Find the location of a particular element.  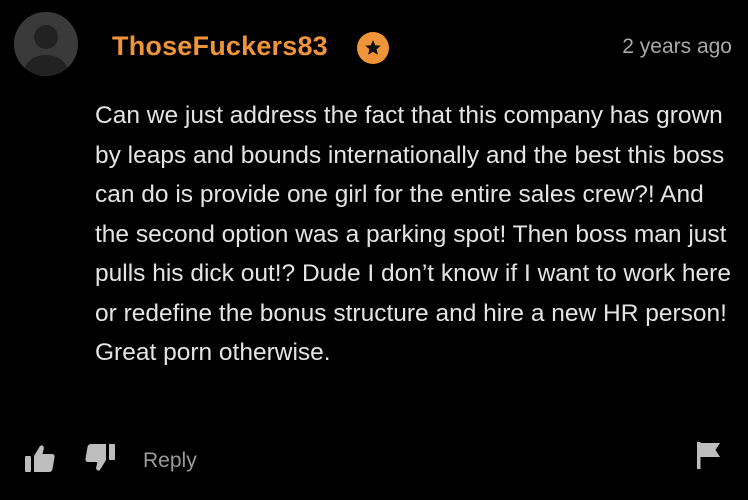

report-button is located at coordinates (709, 455).